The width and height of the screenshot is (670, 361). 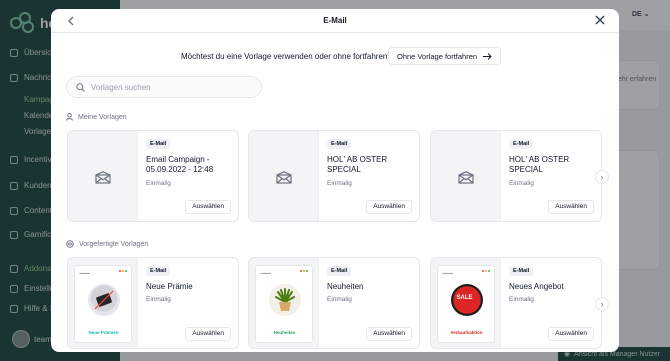 I want to click on template-title: Neue Prämie, so click(x=169, y=286).